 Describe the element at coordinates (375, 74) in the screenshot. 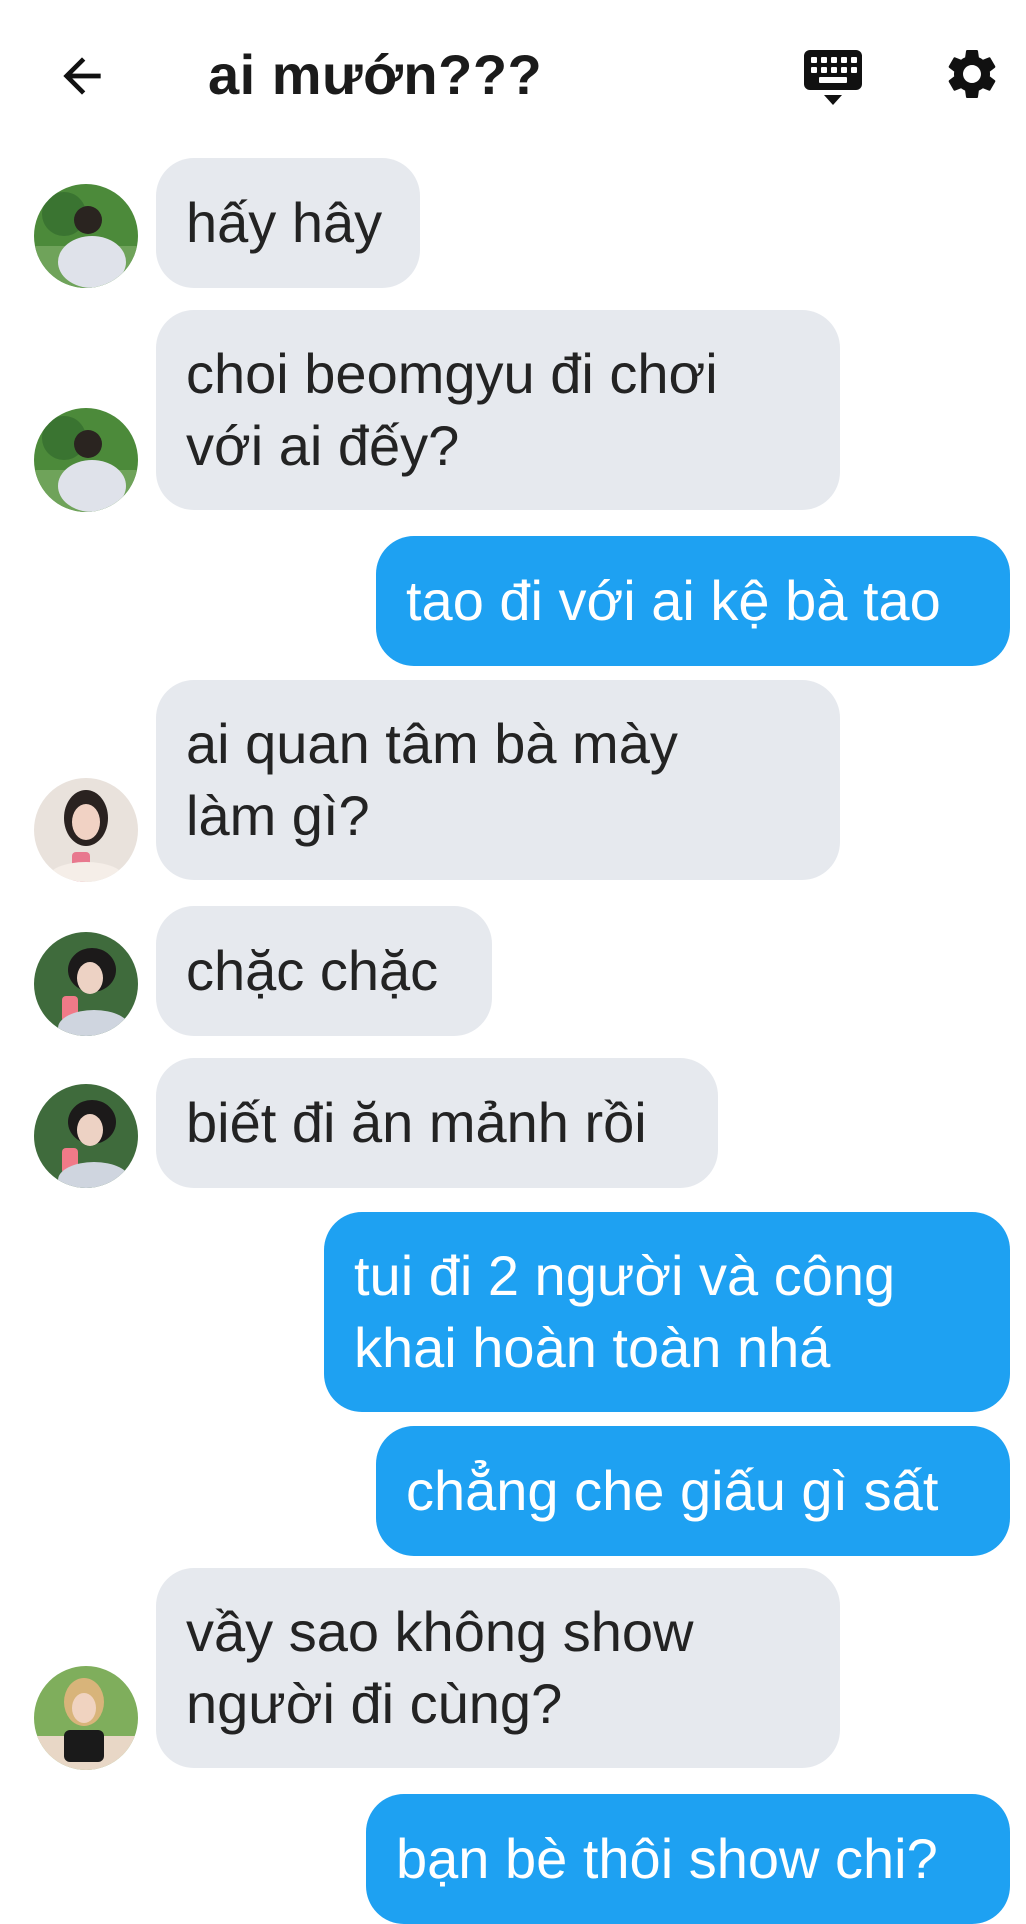

I see `conversation-title: ai mướn???` at that location.